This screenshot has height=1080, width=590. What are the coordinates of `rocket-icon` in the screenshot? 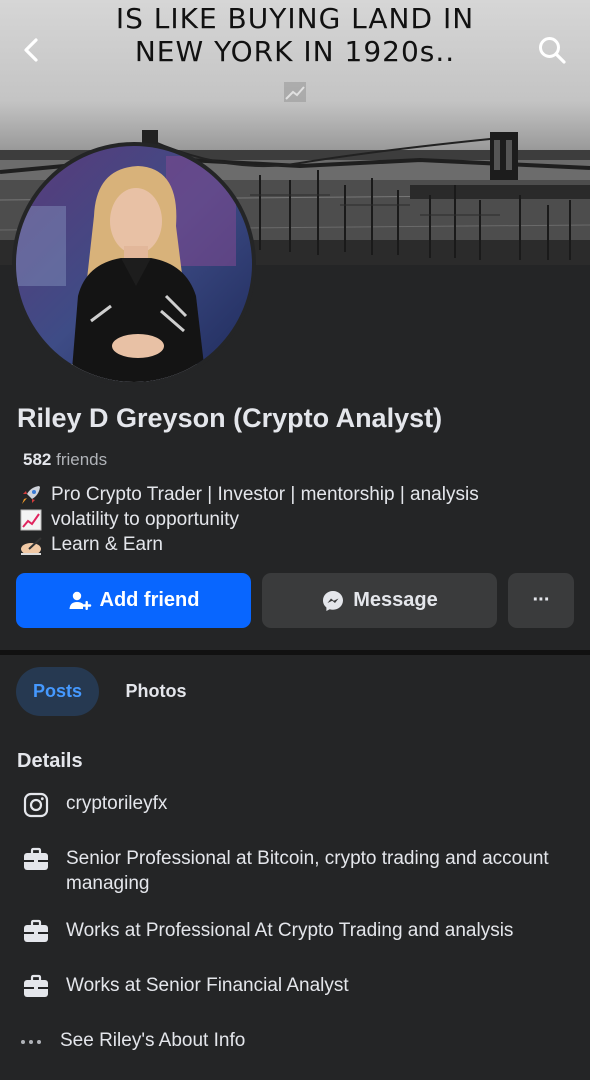 It's located at (31, 495).